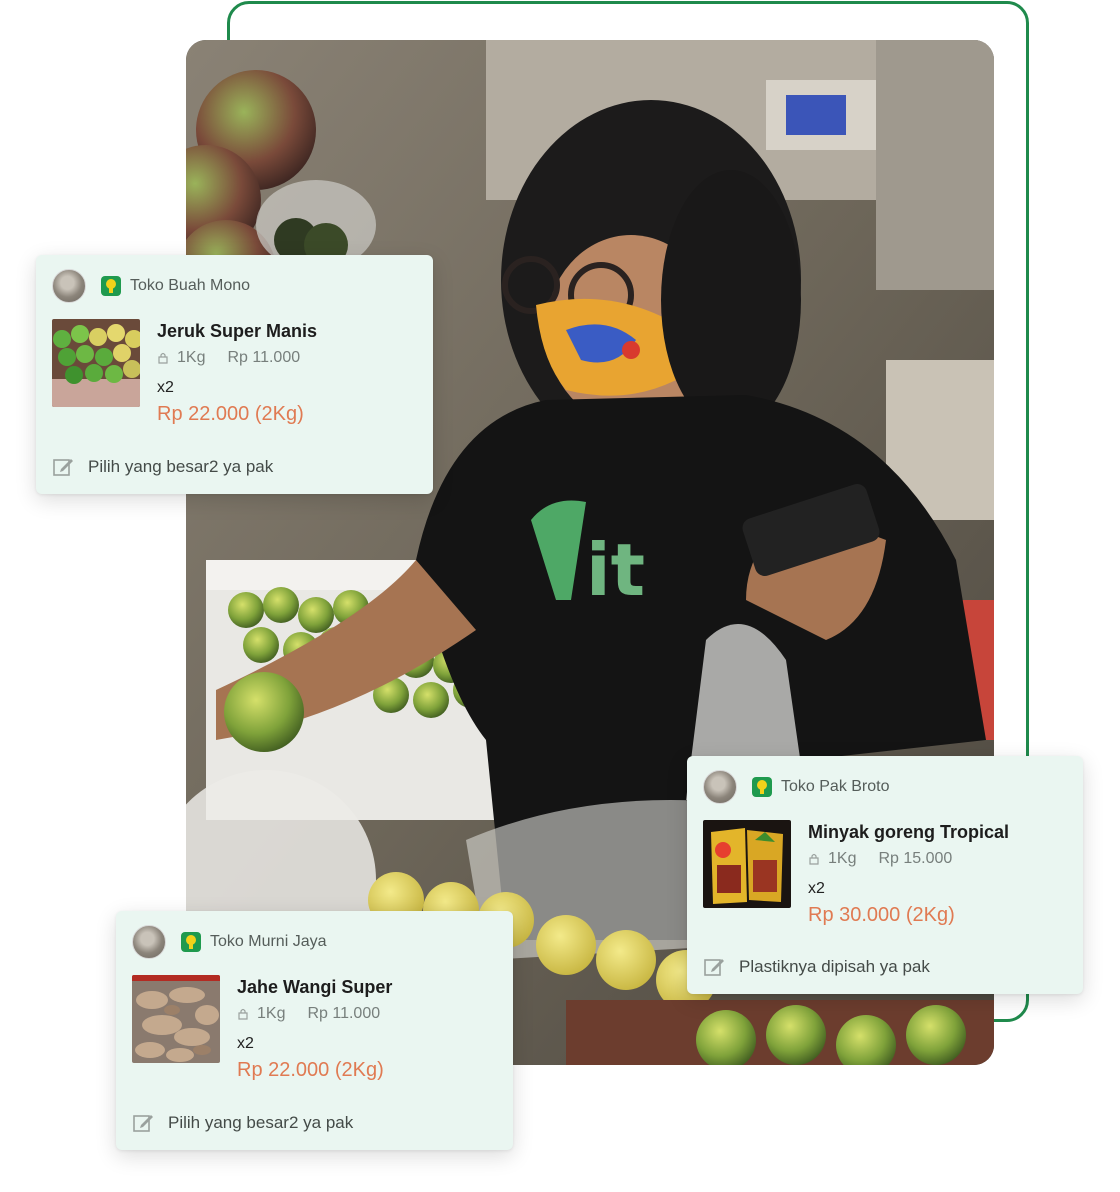 The width and height of the screenshot is (1120, 1192). I want to click on order-note: Plastiknya dipisah ya pak, so click(816, 967).